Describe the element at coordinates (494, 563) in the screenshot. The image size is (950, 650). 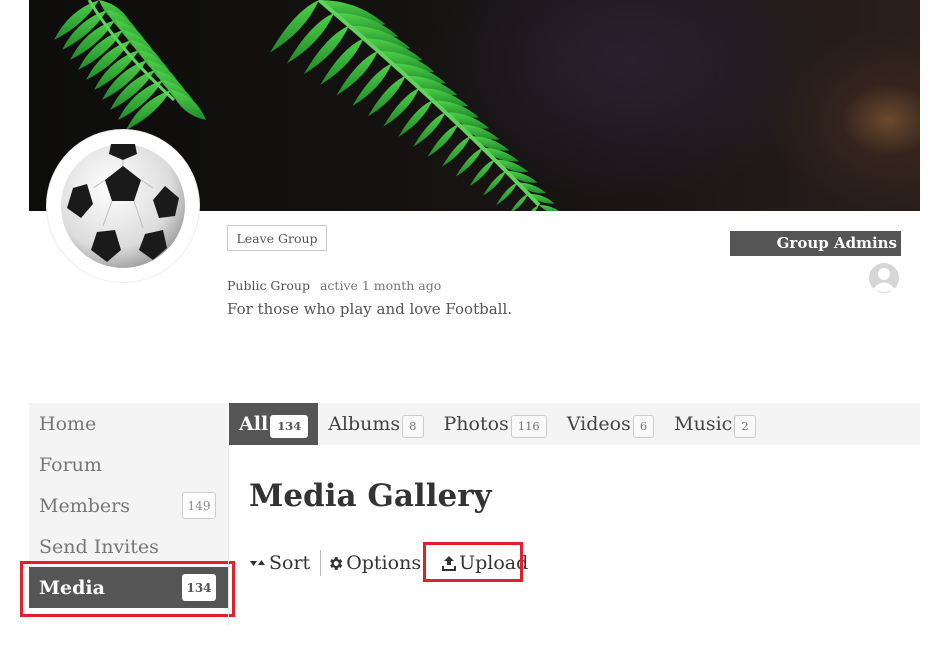
I see `upload-label: Upload` at that location.